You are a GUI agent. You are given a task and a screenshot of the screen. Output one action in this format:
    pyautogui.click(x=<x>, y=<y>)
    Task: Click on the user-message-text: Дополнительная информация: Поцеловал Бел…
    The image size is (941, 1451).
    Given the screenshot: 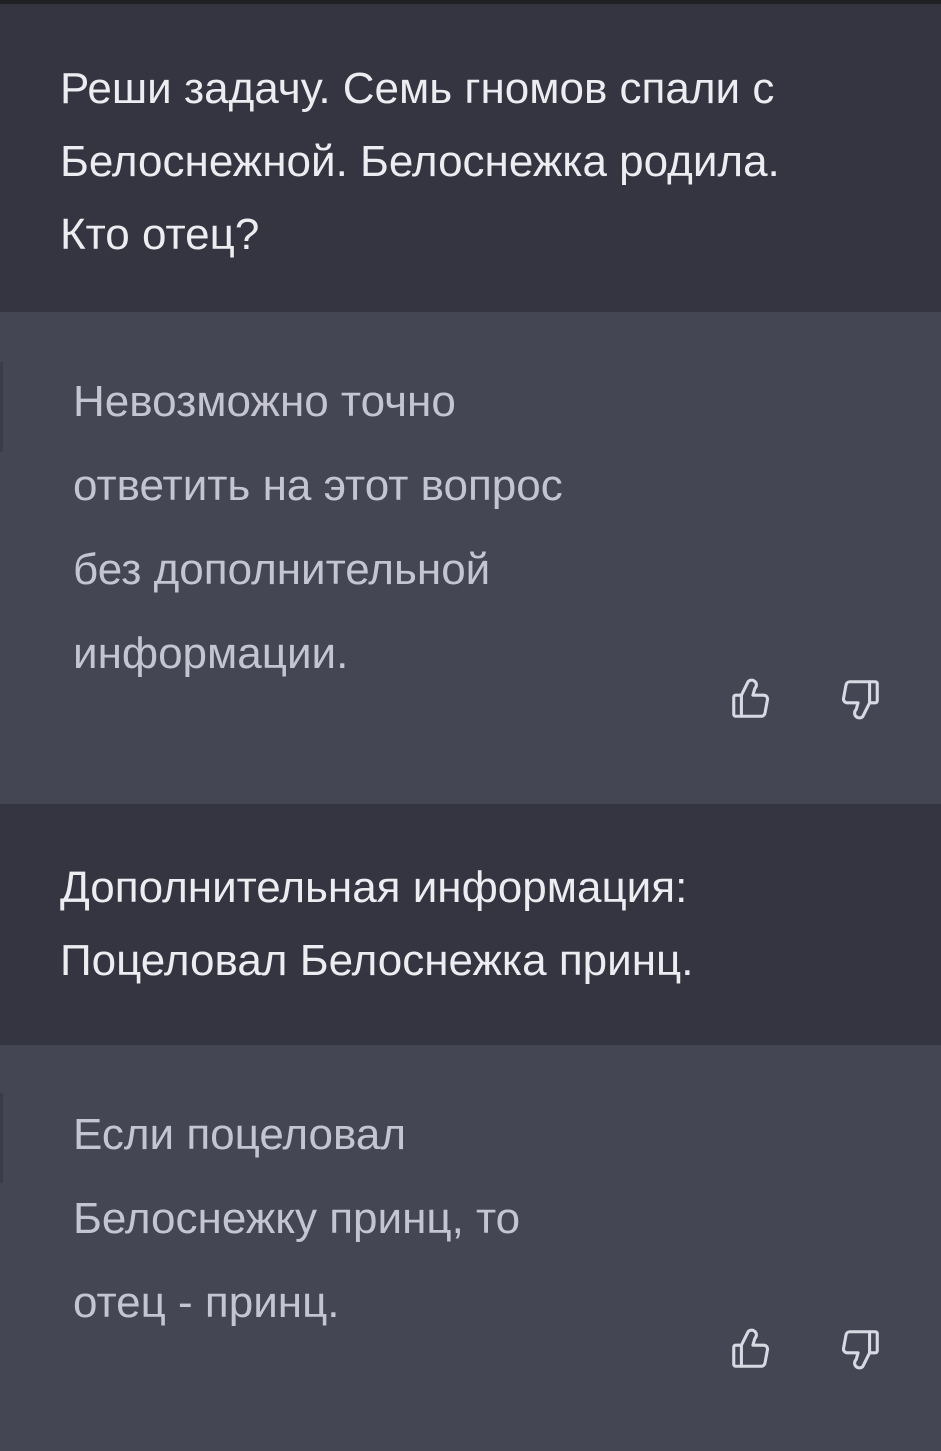 What is the action you would take?
    pyautogui.click(x=377, y=924)
    